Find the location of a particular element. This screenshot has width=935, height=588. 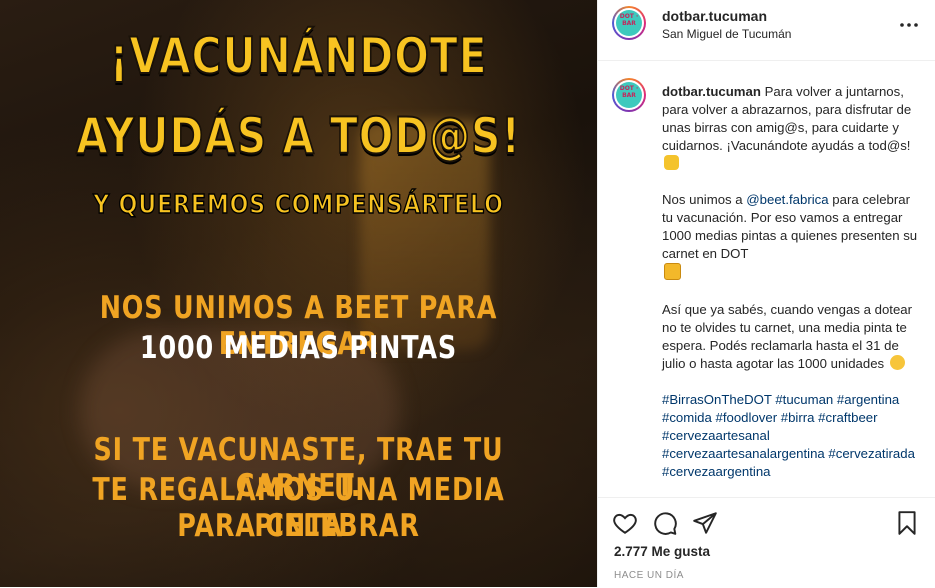

comment-icon is located at coordinates (665, 523).